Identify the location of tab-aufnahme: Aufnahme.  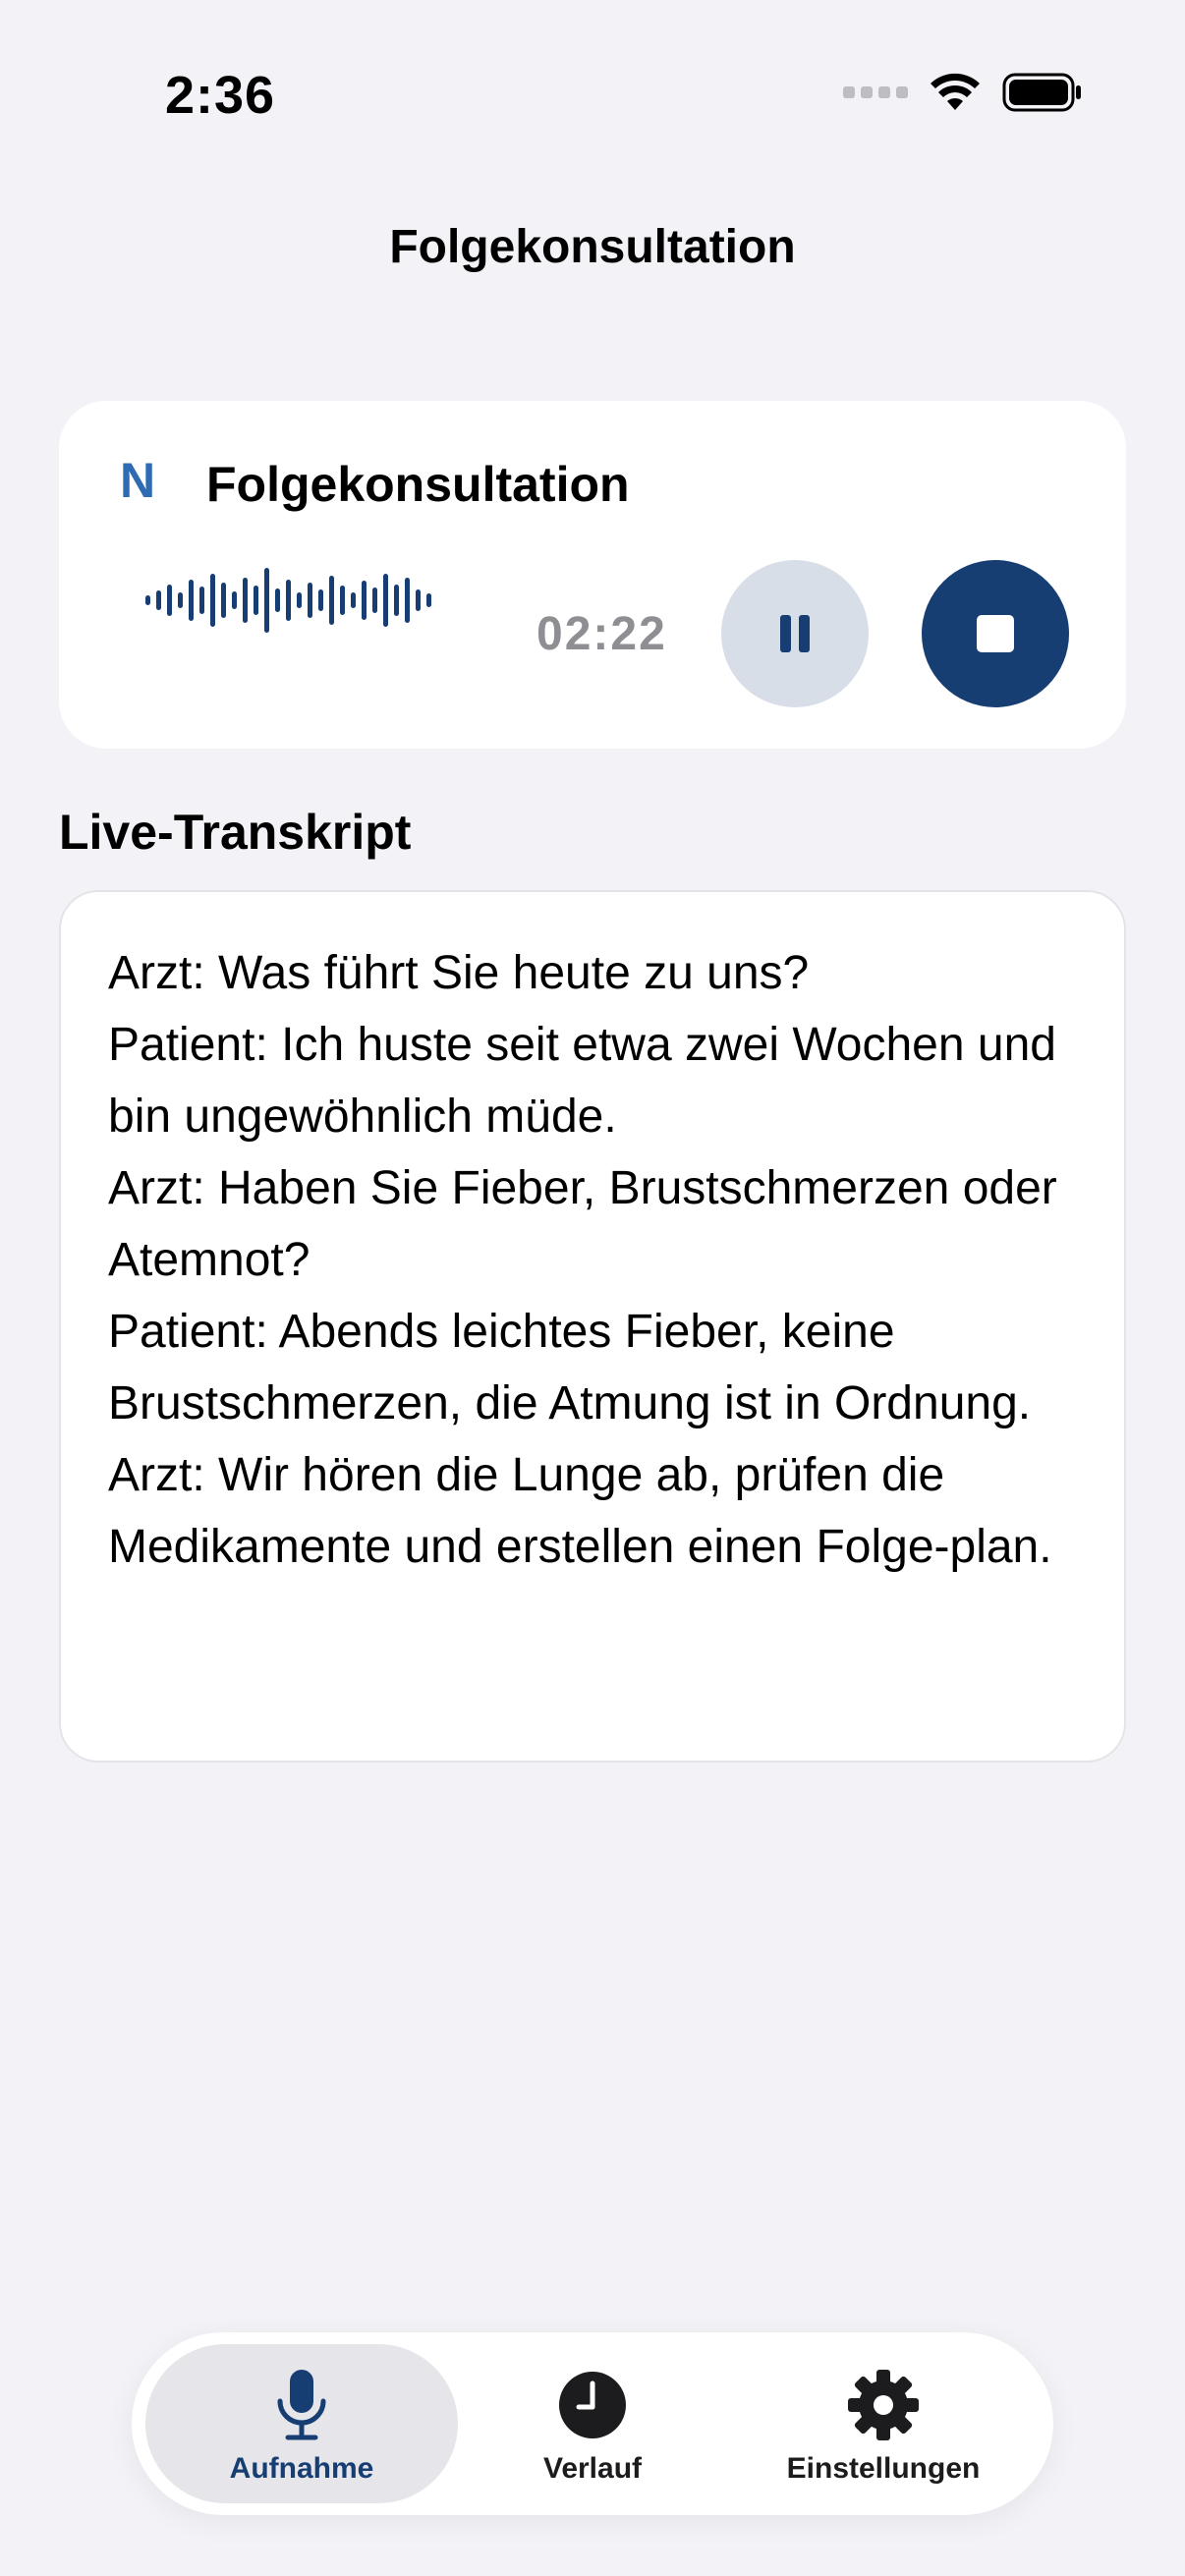
(302, 2423).